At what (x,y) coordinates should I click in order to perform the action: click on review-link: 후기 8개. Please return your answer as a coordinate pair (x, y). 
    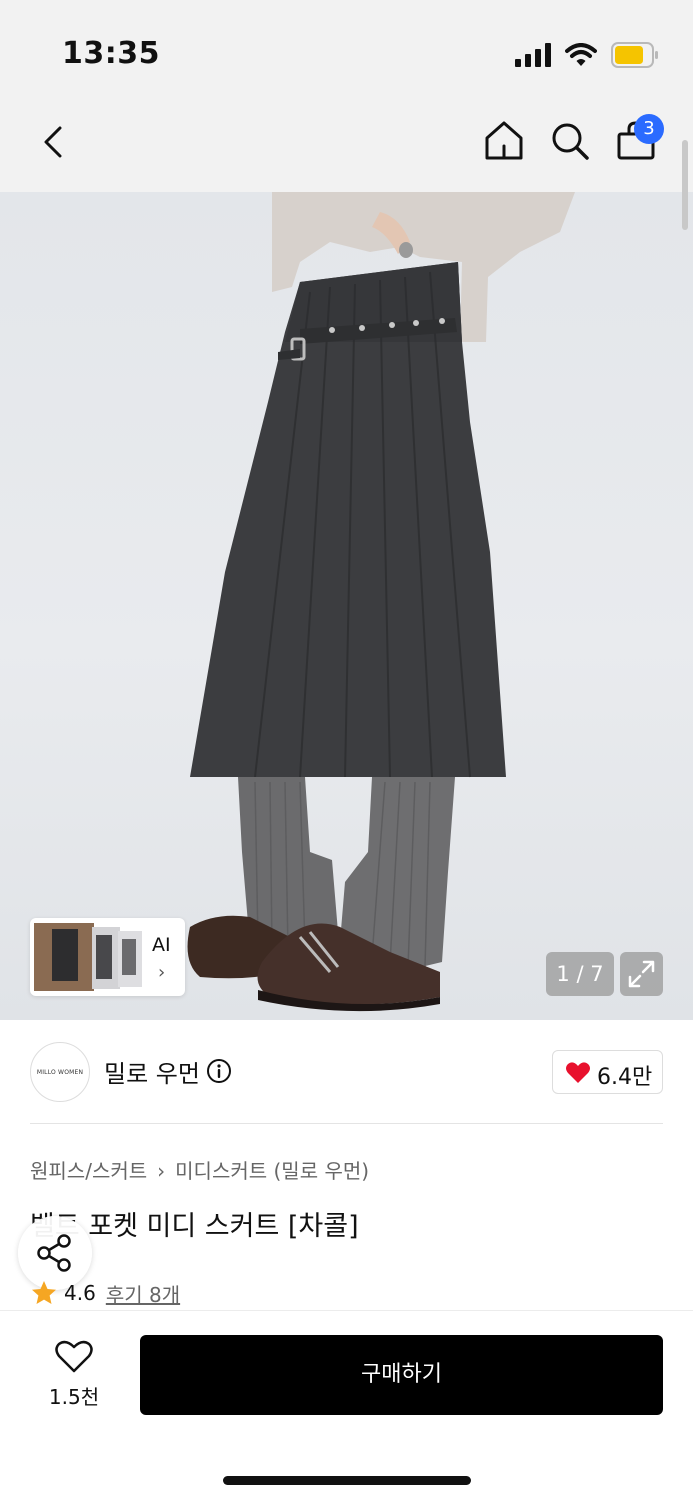
    Looking at the image, I should click on (143, 1293).